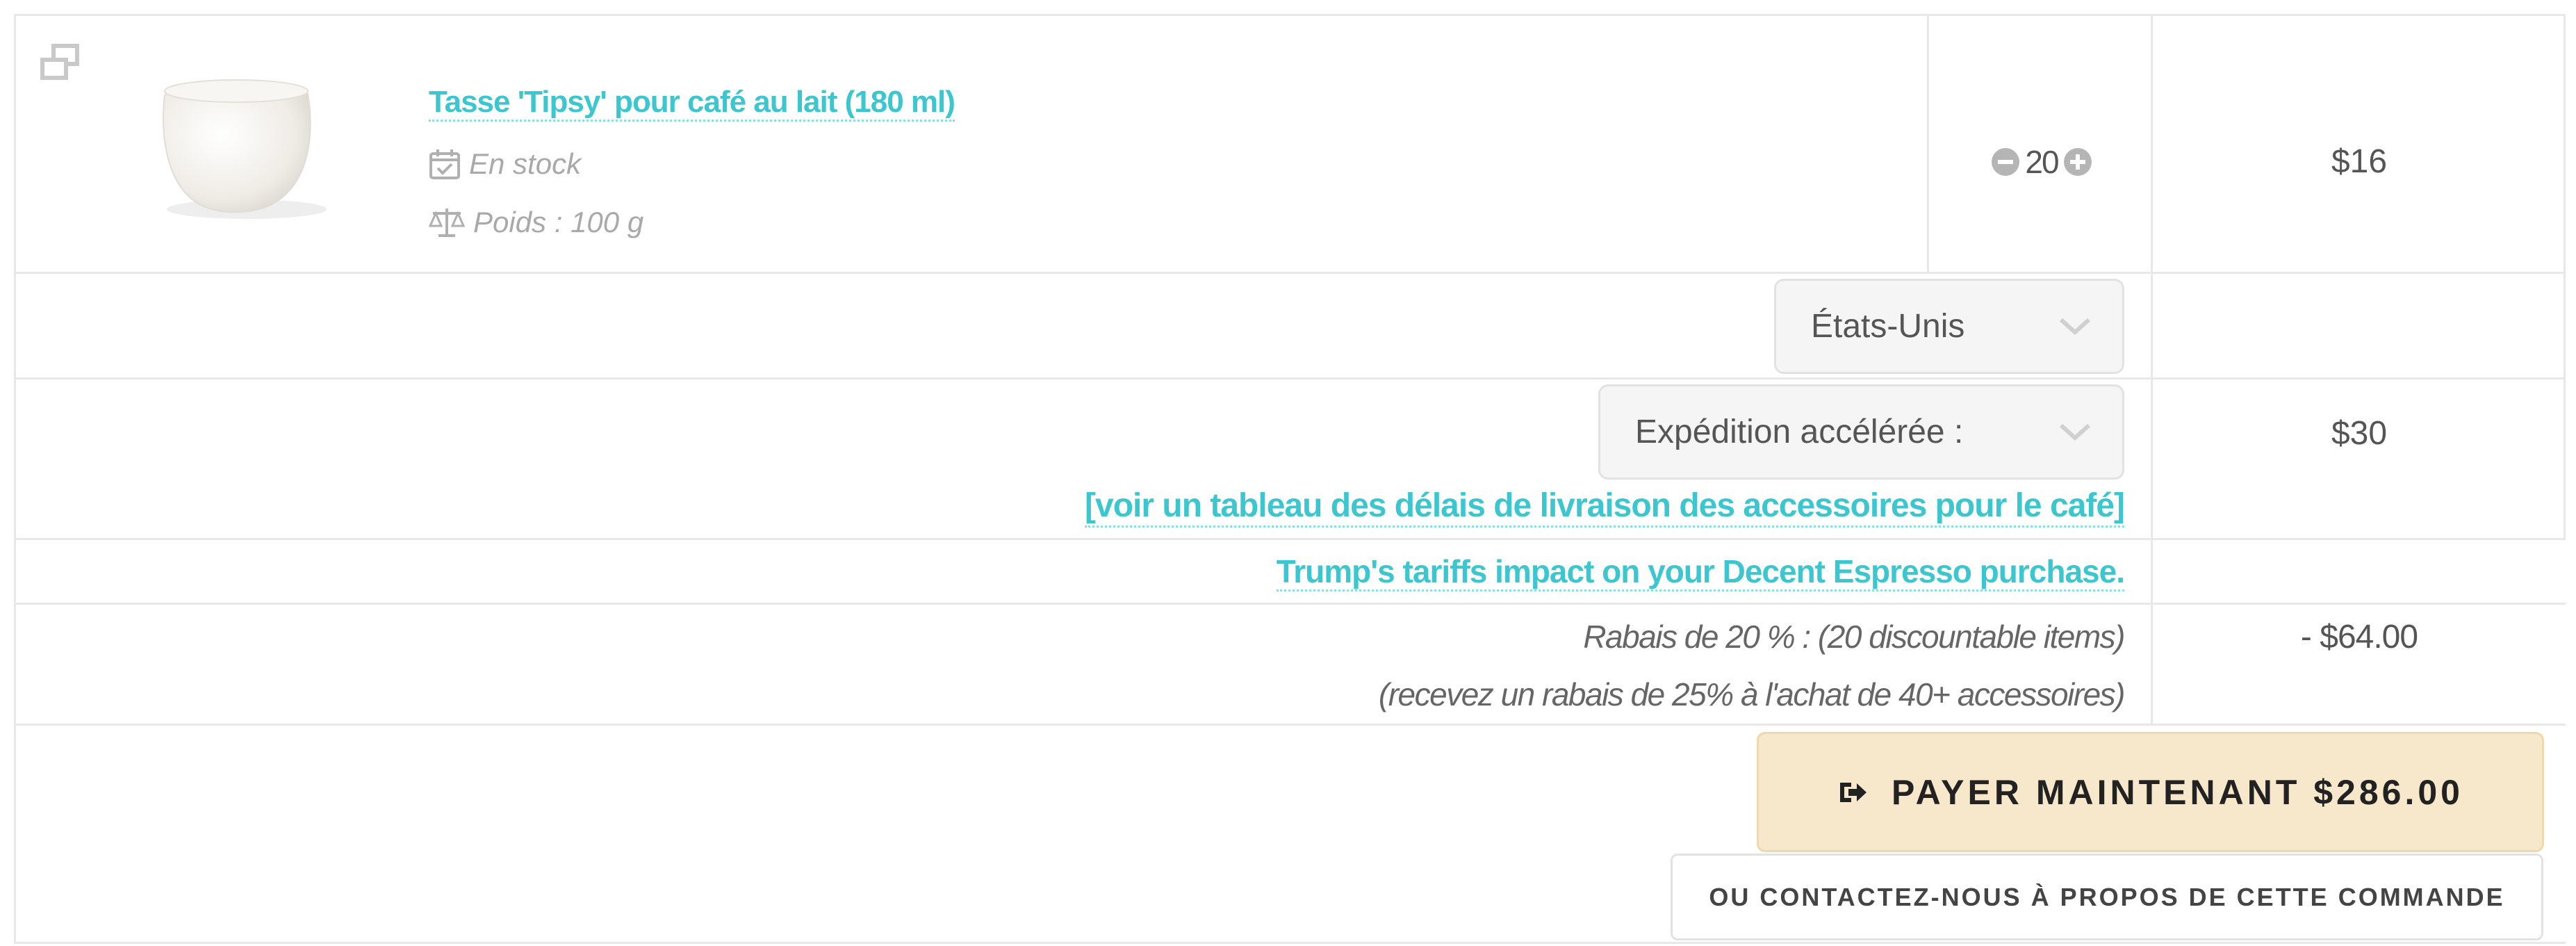 The image size is (2576, 946). Describe the element at coordinates (2359, 161) in the screenshot. I see `item-price: $16` at that location.